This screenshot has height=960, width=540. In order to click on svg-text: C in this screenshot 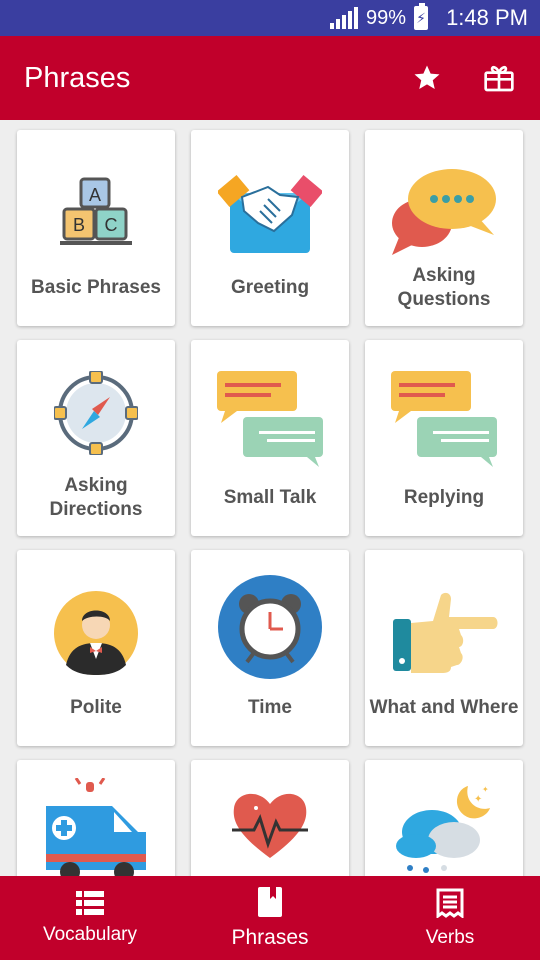, I will do `click(111, 225)`.